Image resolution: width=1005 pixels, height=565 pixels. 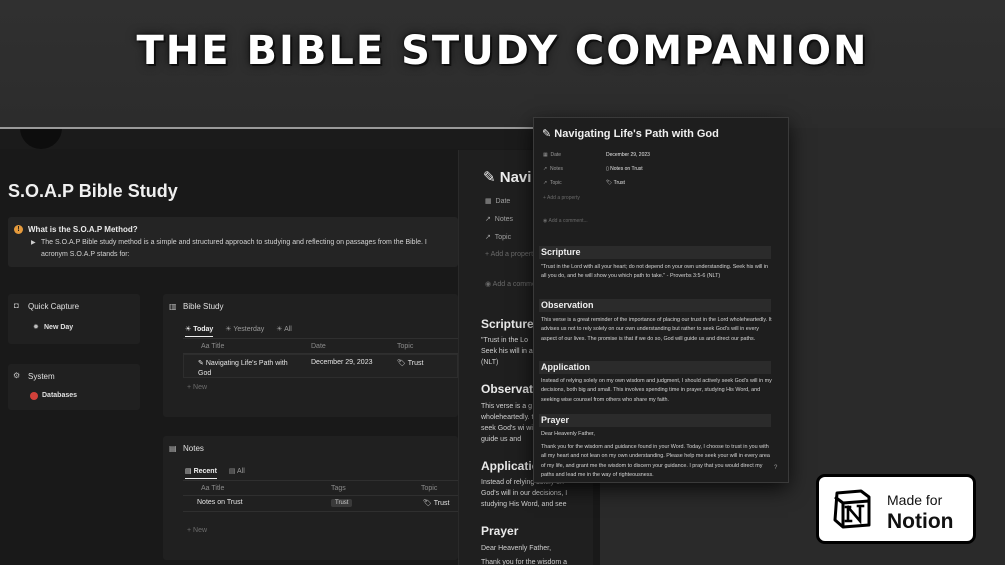 What do you see at coordinates (775, 468) in the screenshot?
I see `help-button: ?` at bounding box center [775, 468].